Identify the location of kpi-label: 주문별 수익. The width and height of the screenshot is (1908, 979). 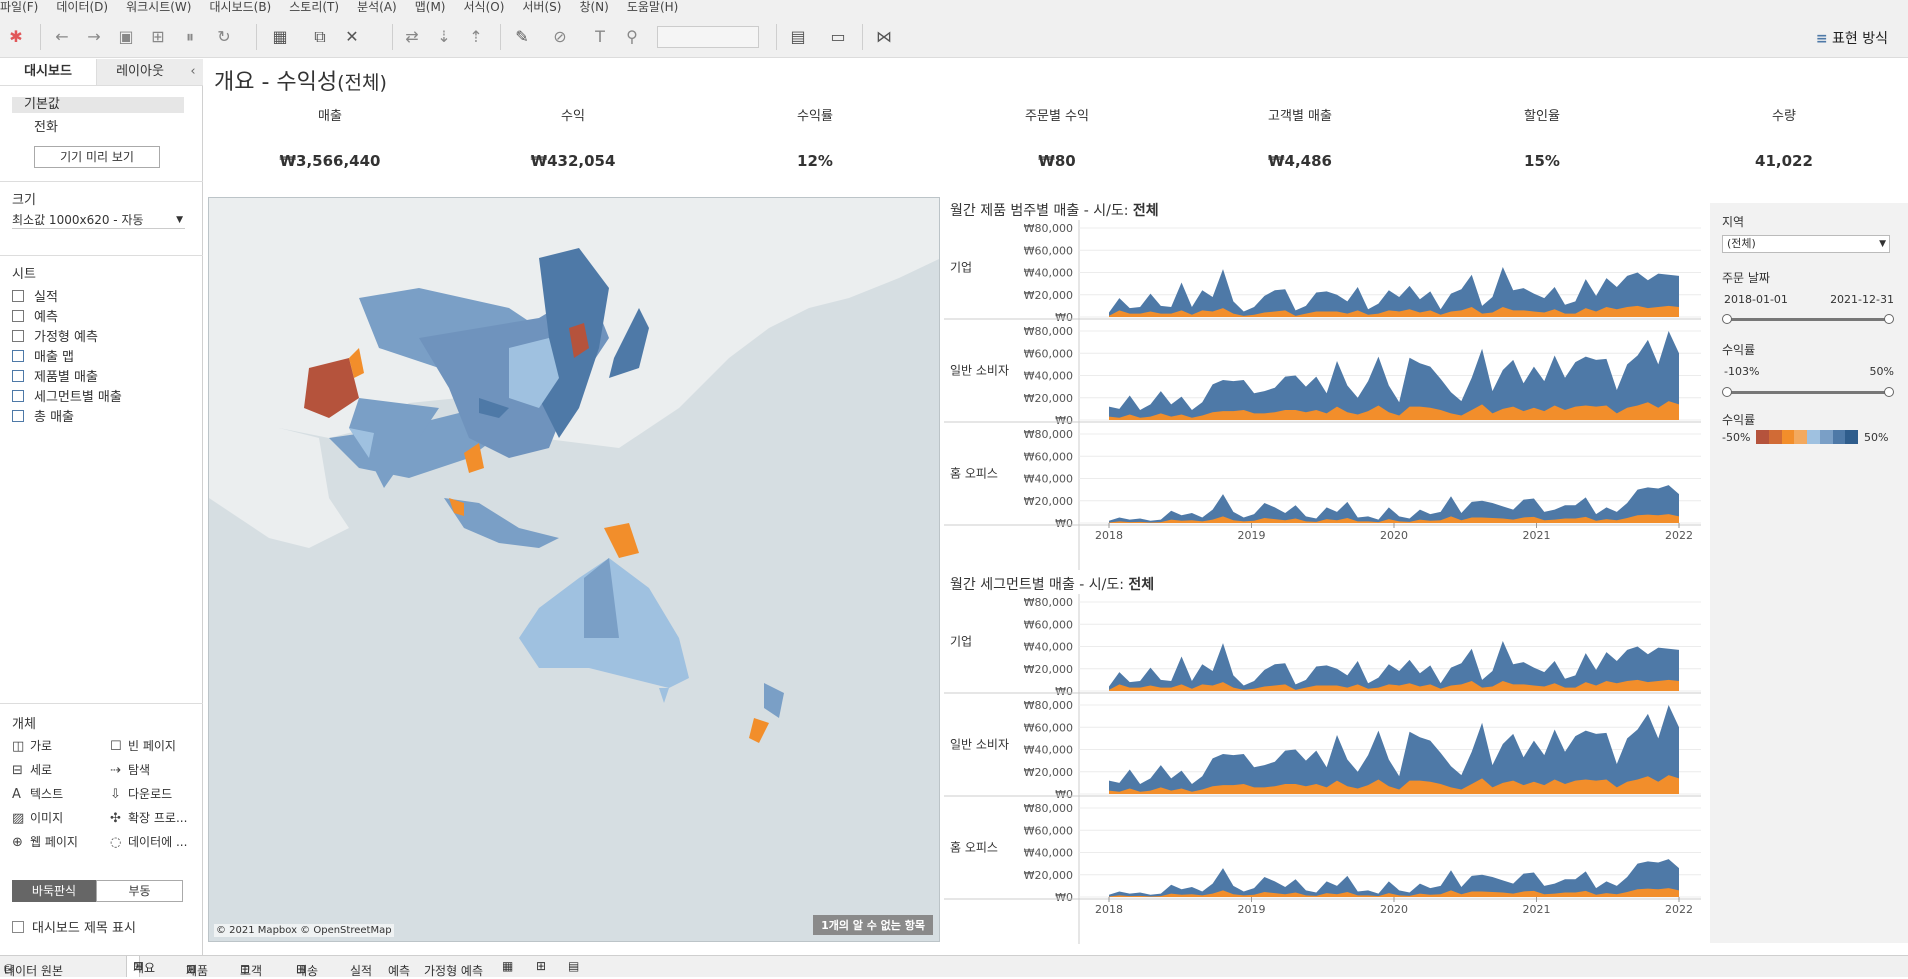
(1057, 116).